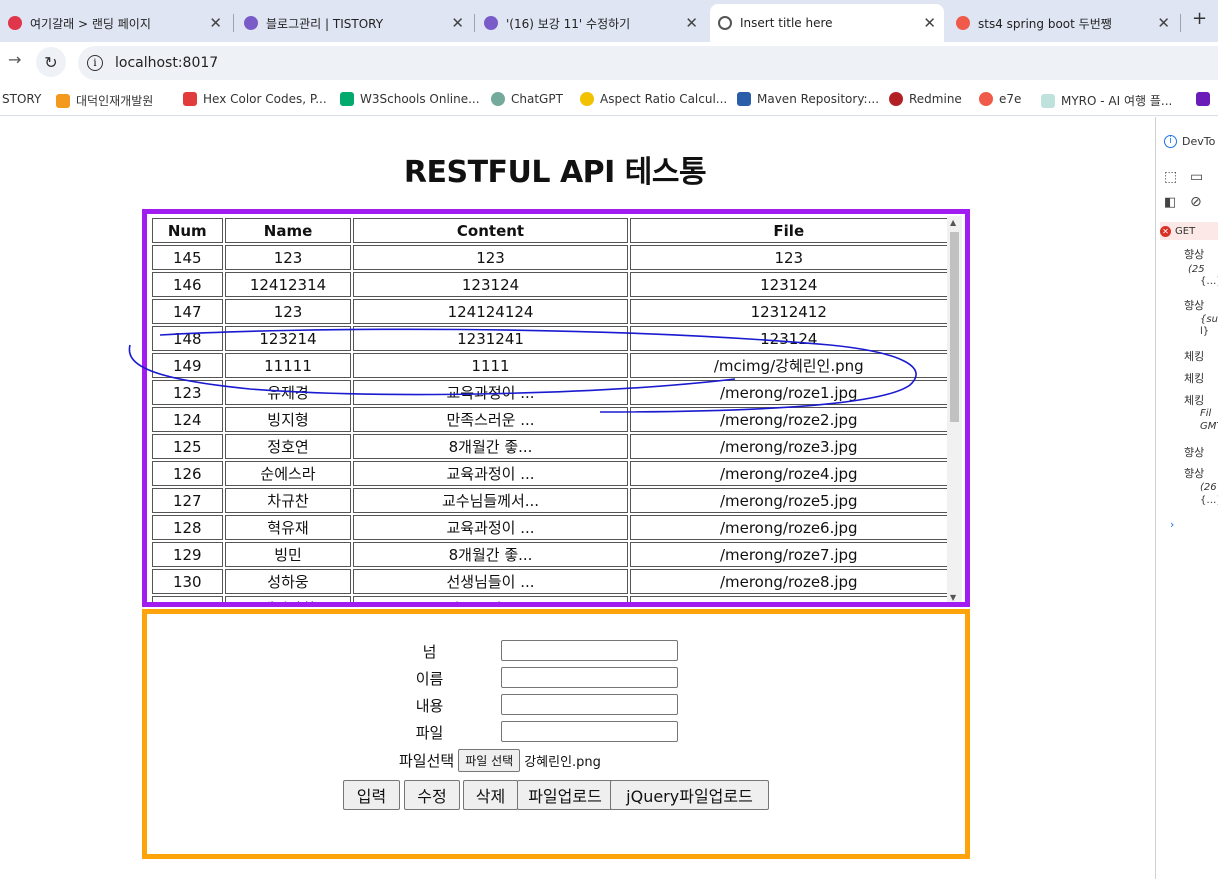 This screenshot has height=879, width=1218. I want to click on chevron-right-icon: ›, so click(1172, 524).